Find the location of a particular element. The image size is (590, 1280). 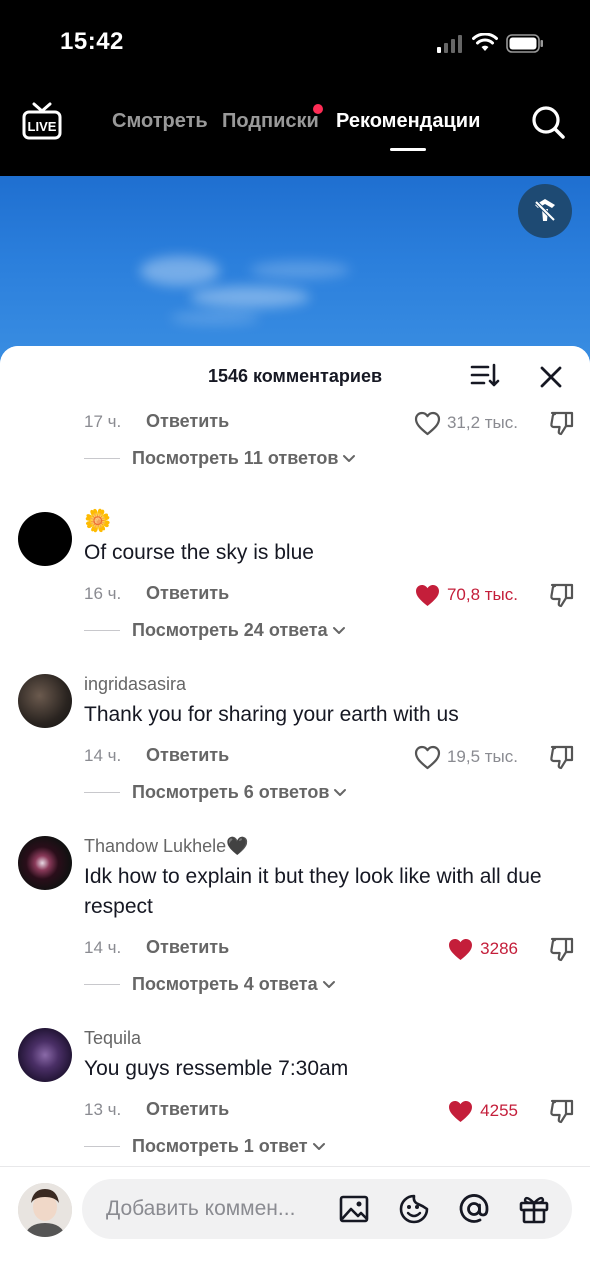

status-time: 15:42 is located at coordinates (92, 41).